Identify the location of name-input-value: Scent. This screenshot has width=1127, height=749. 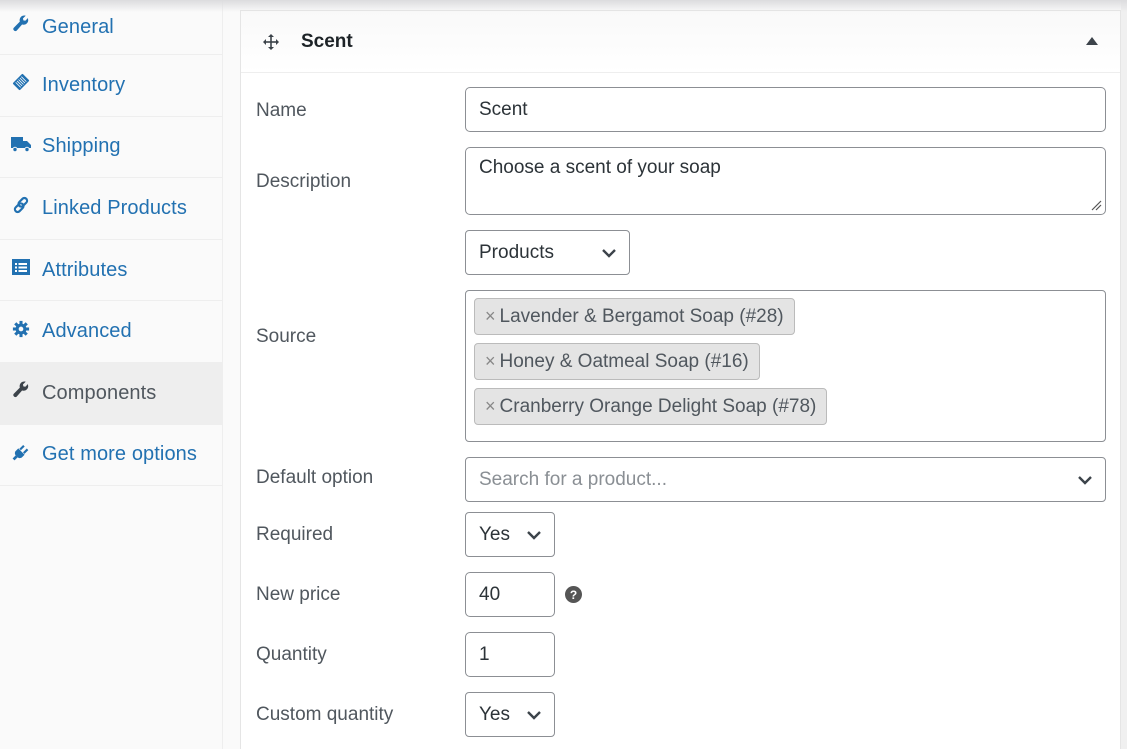
(503, 109).